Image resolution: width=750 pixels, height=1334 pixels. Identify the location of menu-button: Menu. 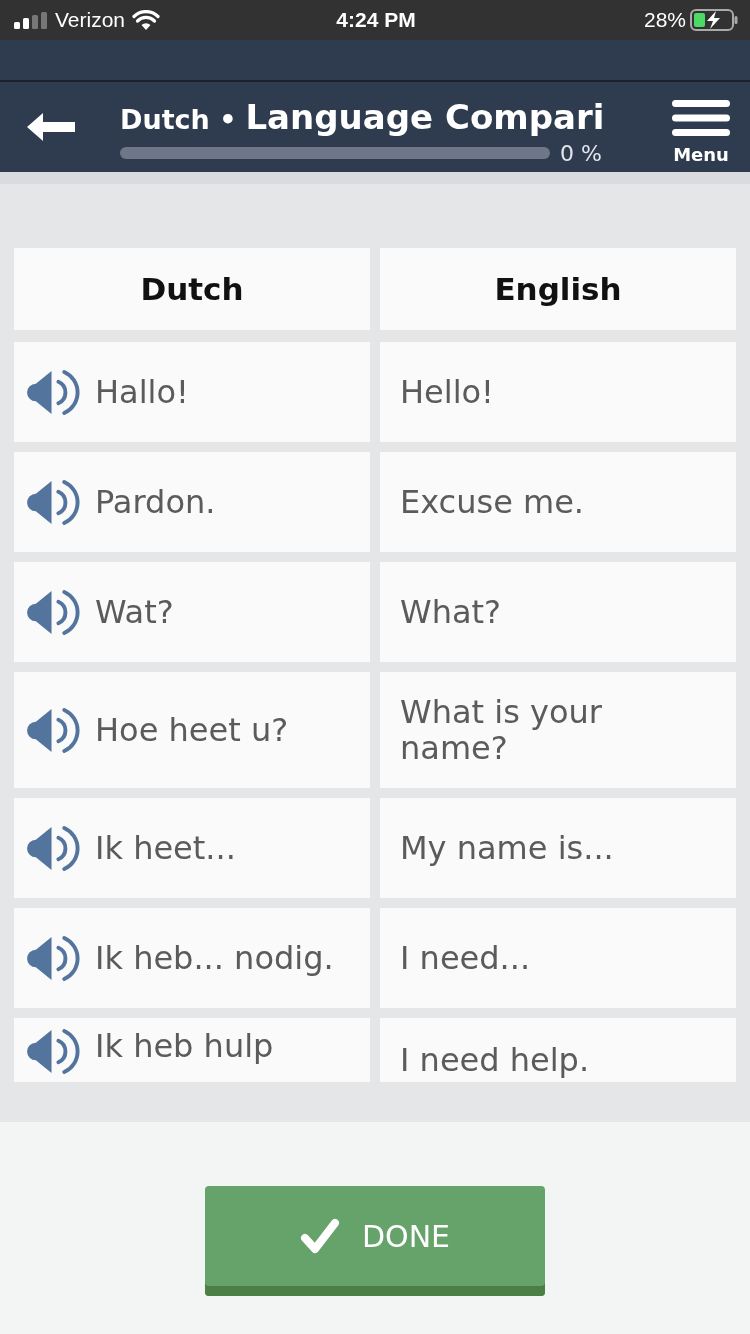
(701, 132).